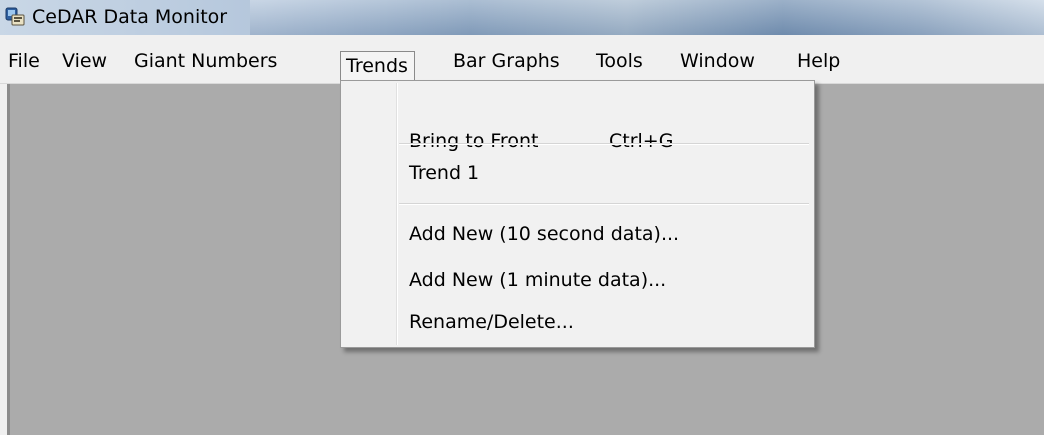 Image resolution: width=1044 pixels, height=435 pixels. I want to click on menu-item-trend-1: Trend 1, so click(444, 173).